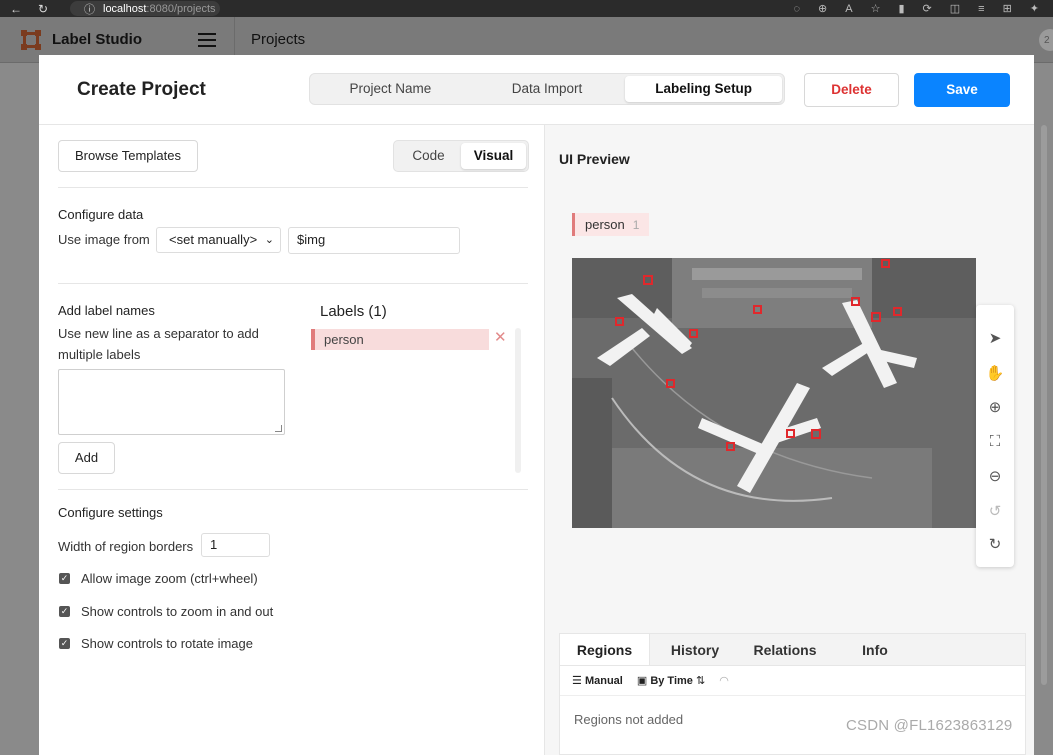  What do you see at coordinates (1046, 40) in the screenshot?
I see `avatar: 2` at bounding box center [1046, 40].